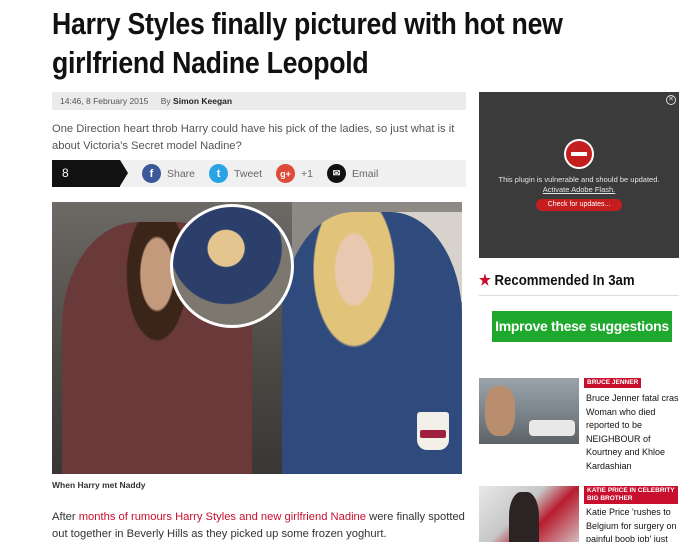  What do you see at coordinates (628, 512) in the screenshot?
I see `teaser-line: Katie Price 'rushes to` at bounding box center [628, 512].